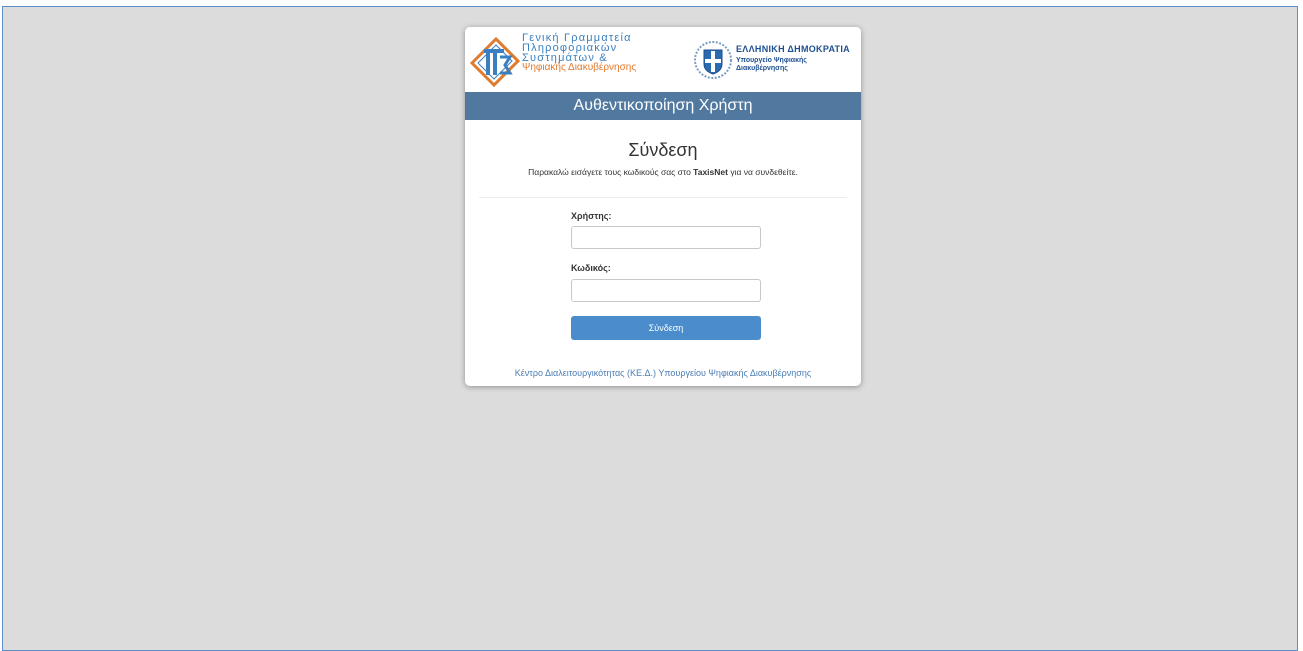 Image resolution: width=1303 pixels, height=651 pixels. I want to click on login-title: Σύνδεση, so click(663, 150).